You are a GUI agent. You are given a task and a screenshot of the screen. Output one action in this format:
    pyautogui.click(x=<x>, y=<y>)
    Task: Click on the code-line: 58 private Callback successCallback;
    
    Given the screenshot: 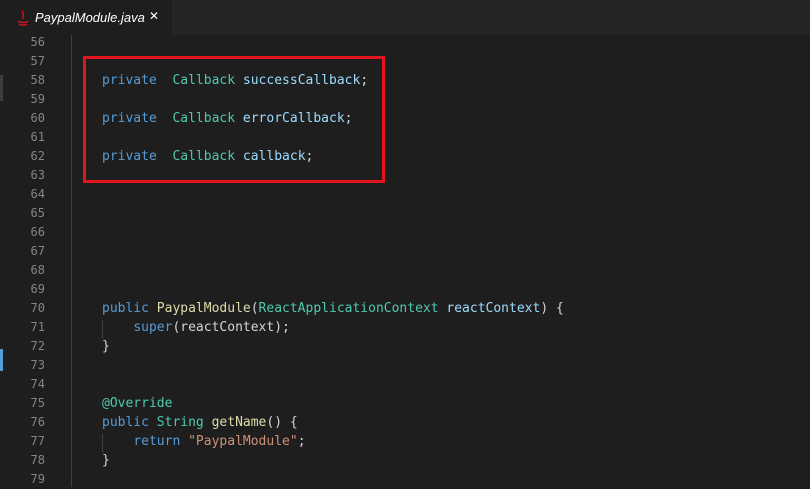 What is the action you would take?
    pyautogui.click(x=405, y=80)
    